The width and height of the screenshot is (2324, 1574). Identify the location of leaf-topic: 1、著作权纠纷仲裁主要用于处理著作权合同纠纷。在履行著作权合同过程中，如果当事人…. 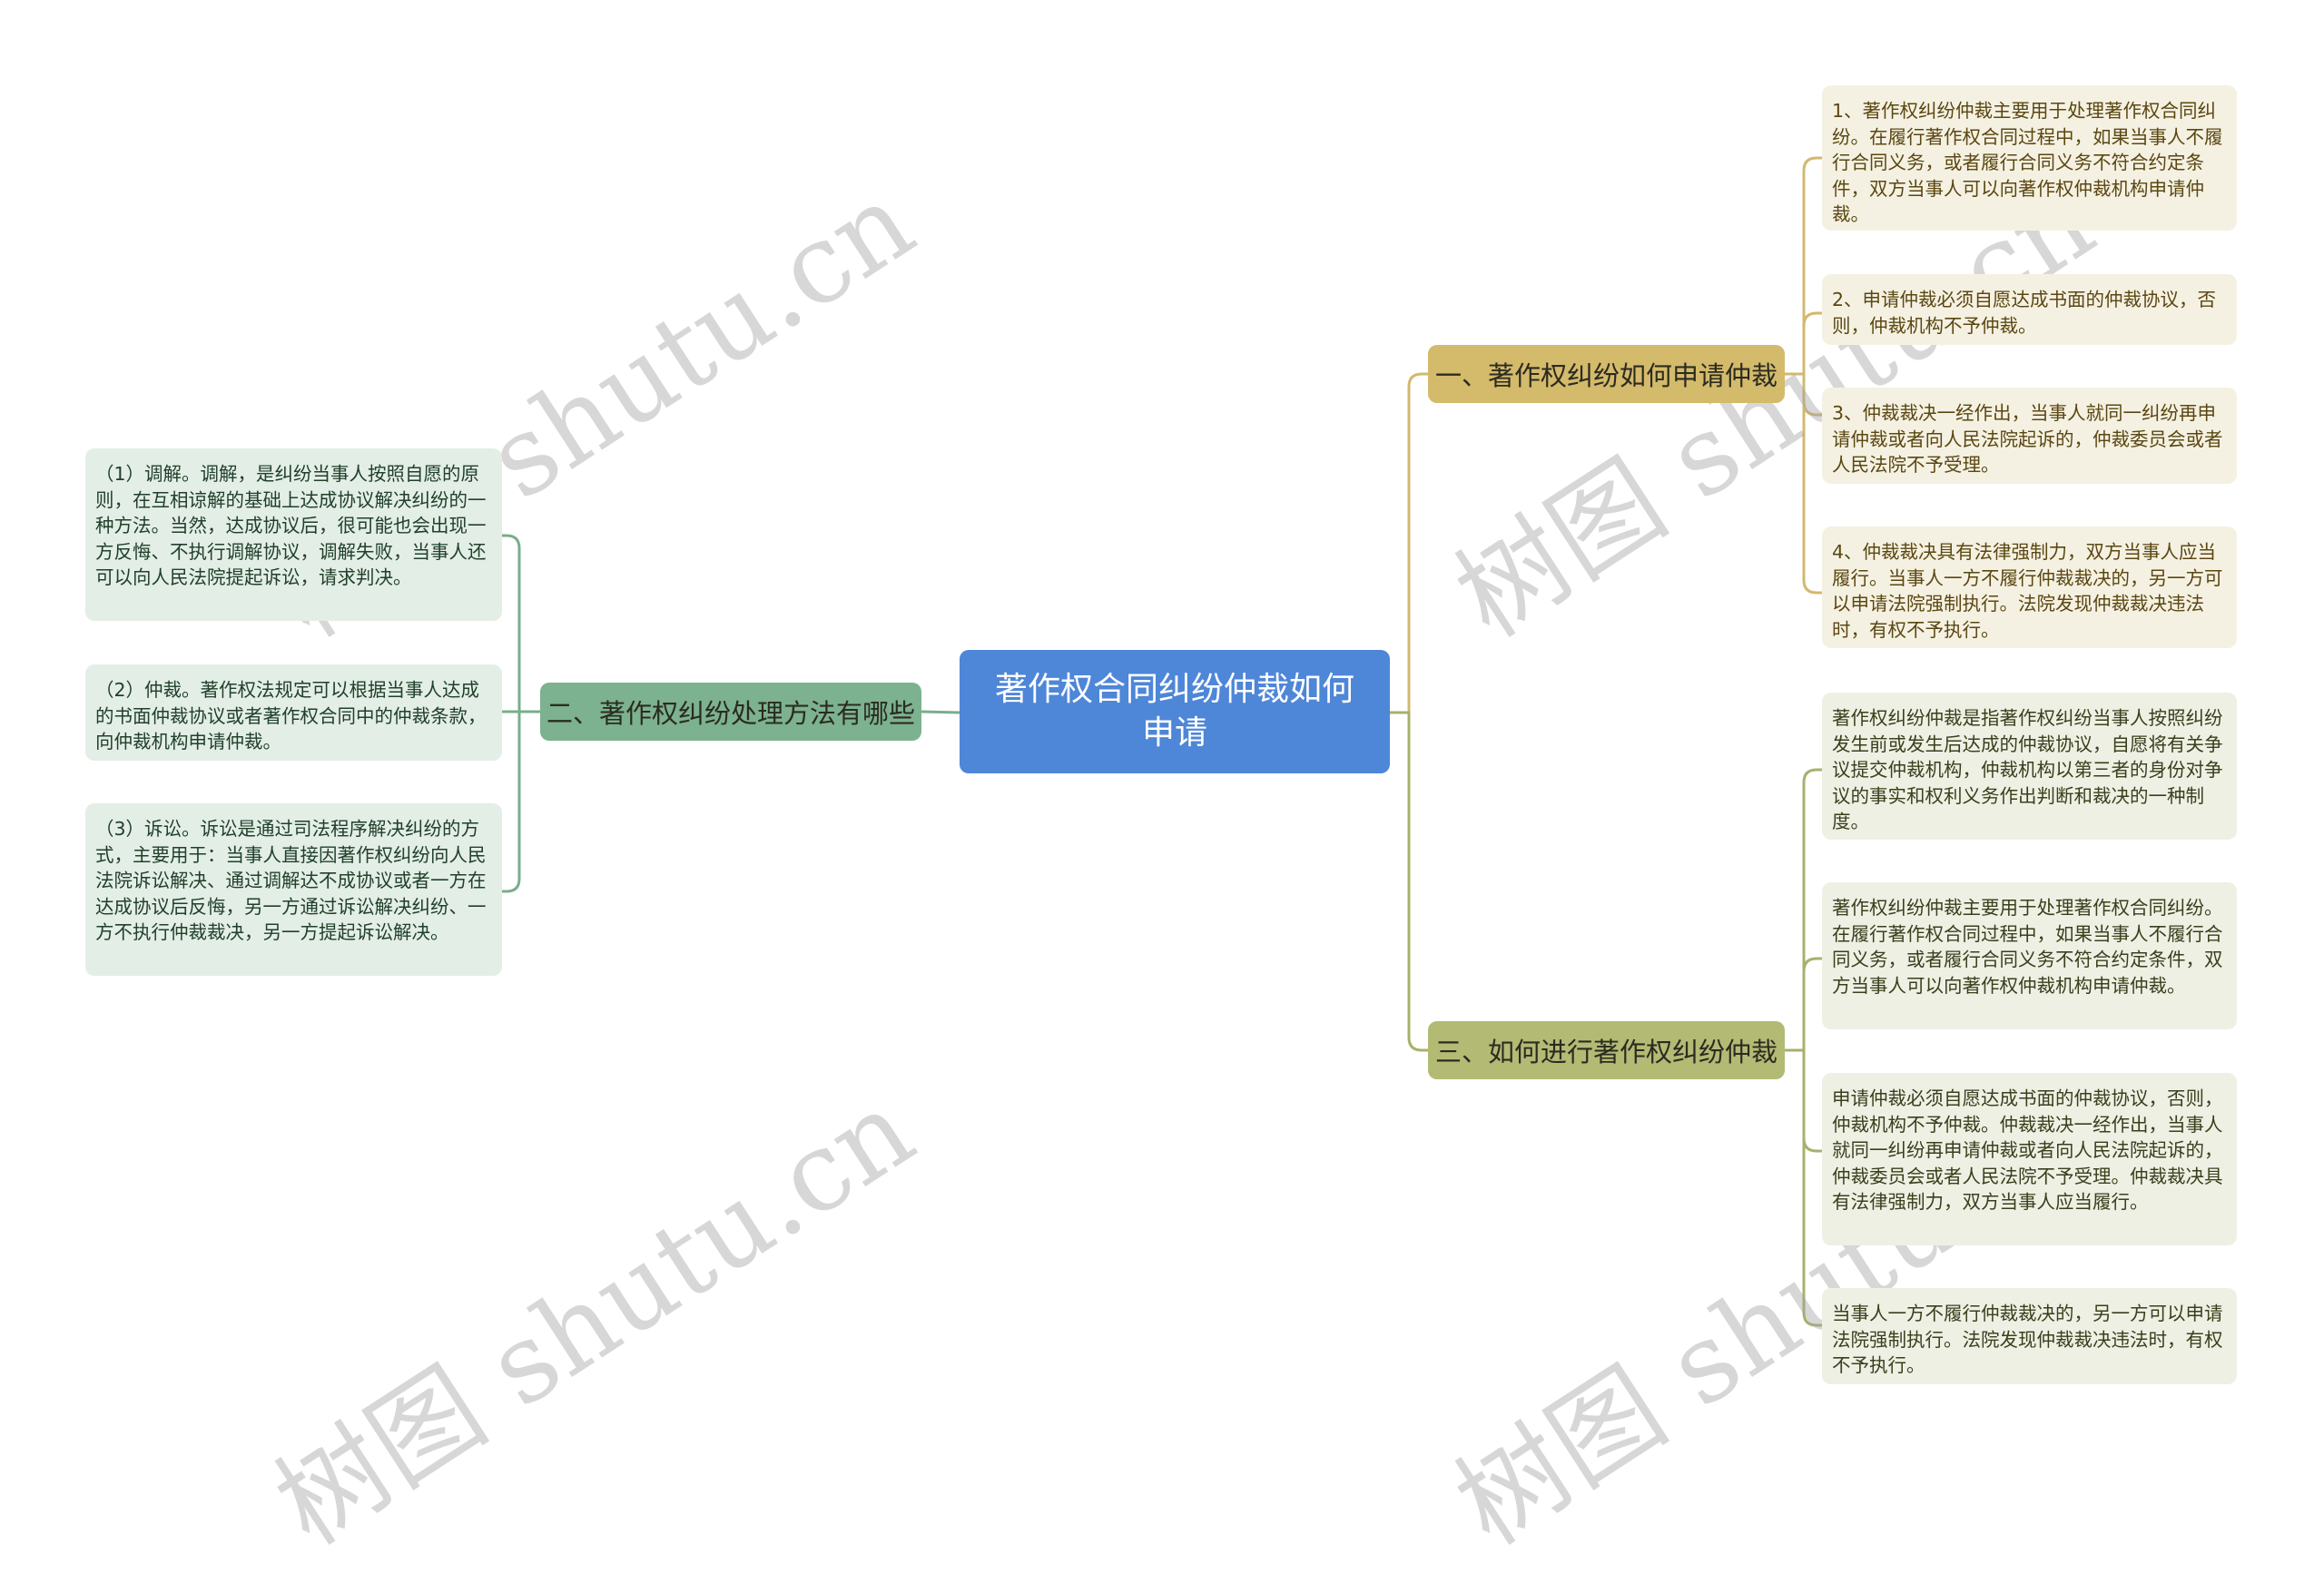
(2029, 158).